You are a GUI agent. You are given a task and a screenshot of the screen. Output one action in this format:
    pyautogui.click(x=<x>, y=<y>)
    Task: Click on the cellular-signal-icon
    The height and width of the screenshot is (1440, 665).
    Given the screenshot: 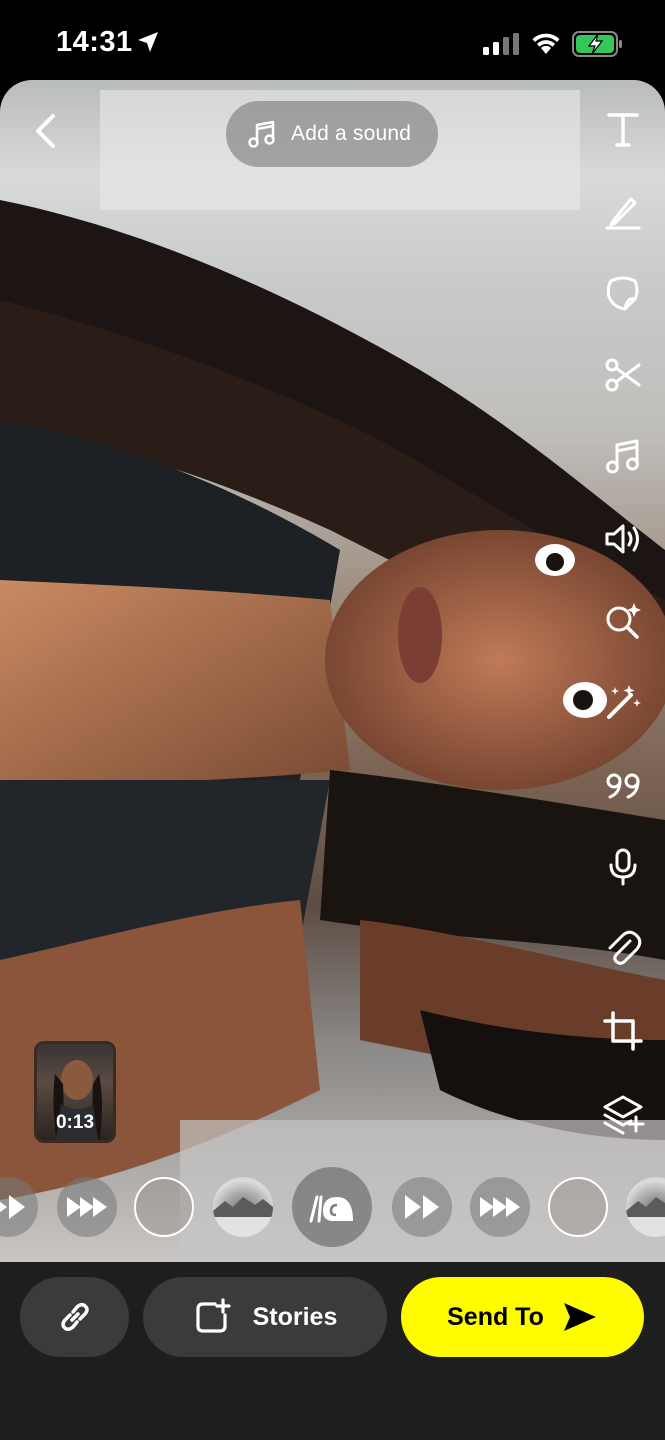 What is the action you would take?
    pyautogui.click(x=501, y=44)
    